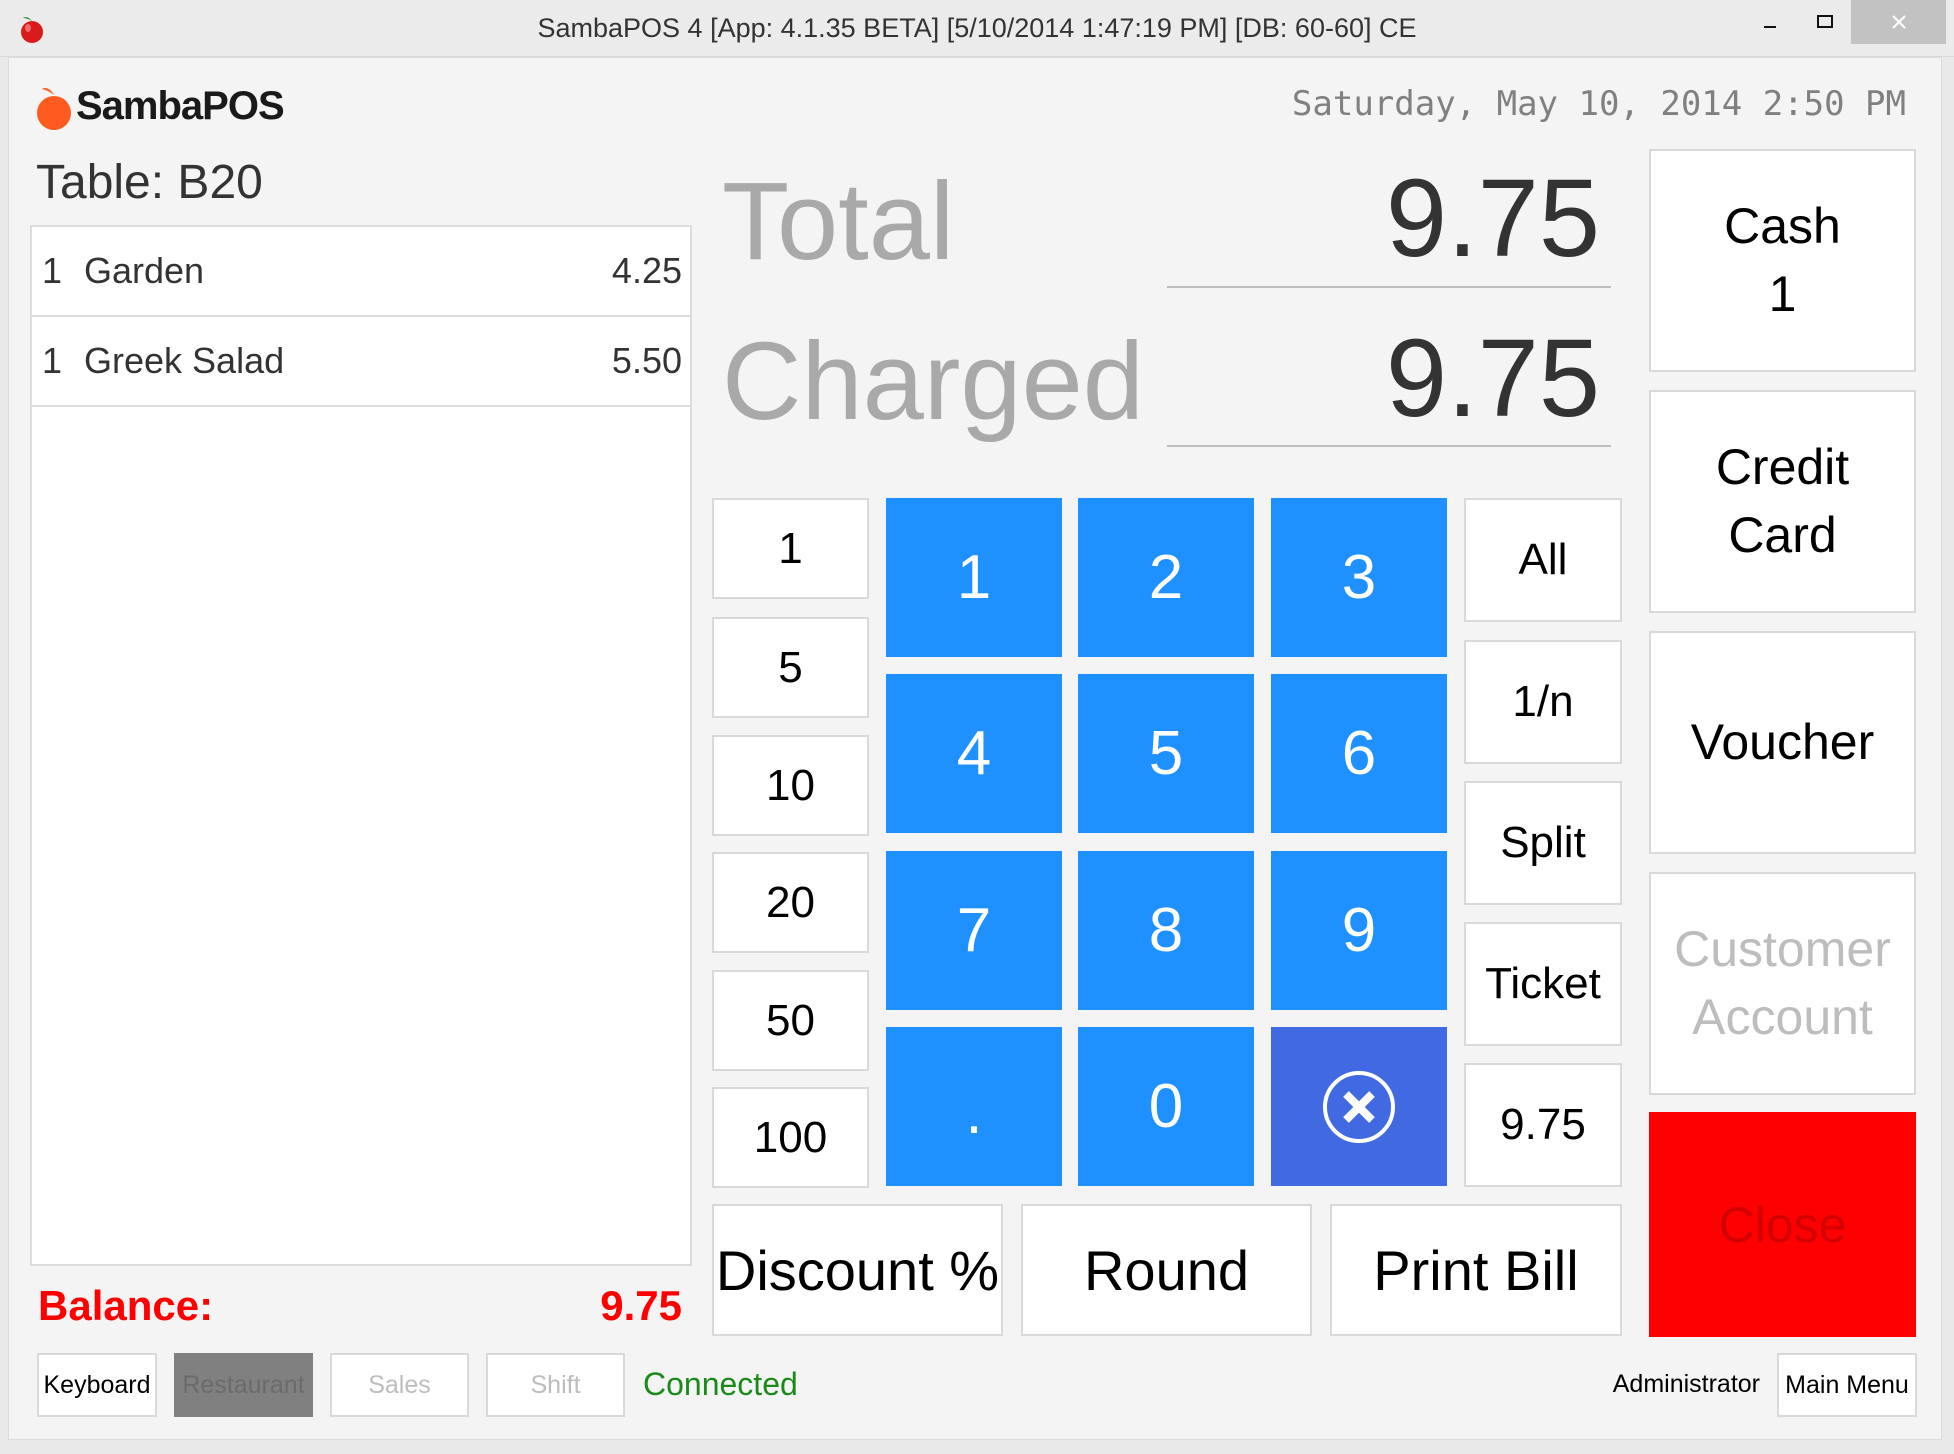  I want to click on numpad-key-7: 7, so click(974, 930).